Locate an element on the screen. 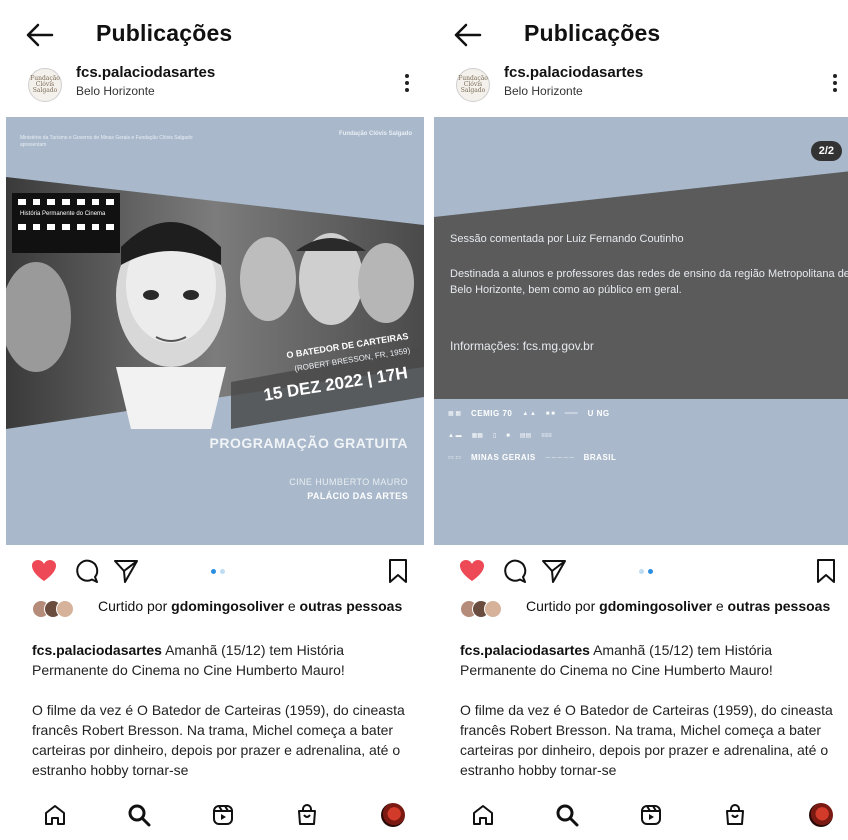  venue-palacio: PALÁCIO DAS ARTES is located at coordinates (357, 496).